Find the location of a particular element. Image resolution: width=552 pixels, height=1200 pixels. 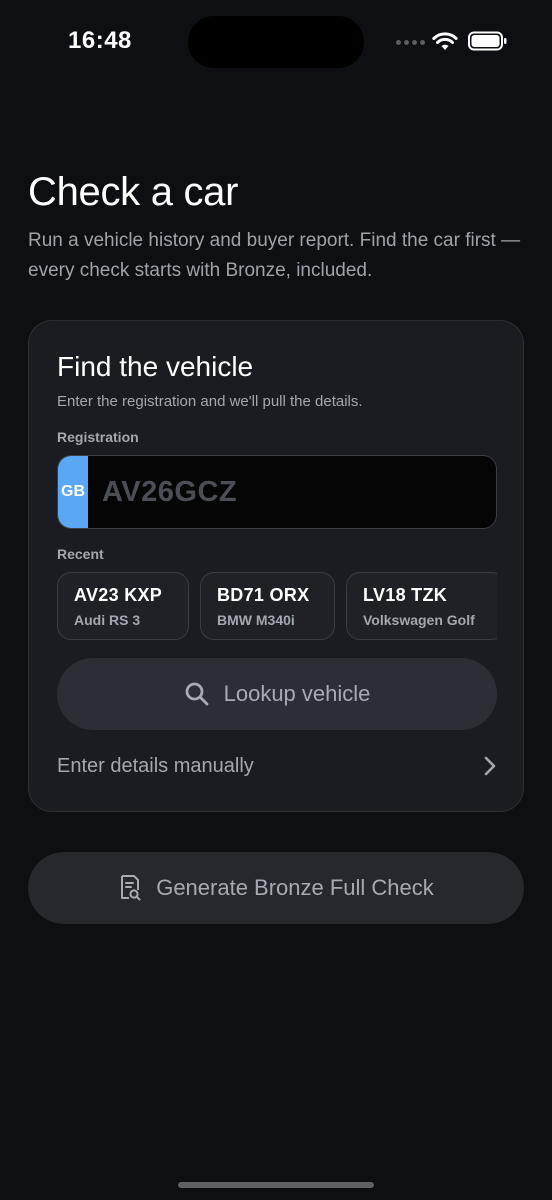

status-time: 16:48 is located at coordinates (100, 40).